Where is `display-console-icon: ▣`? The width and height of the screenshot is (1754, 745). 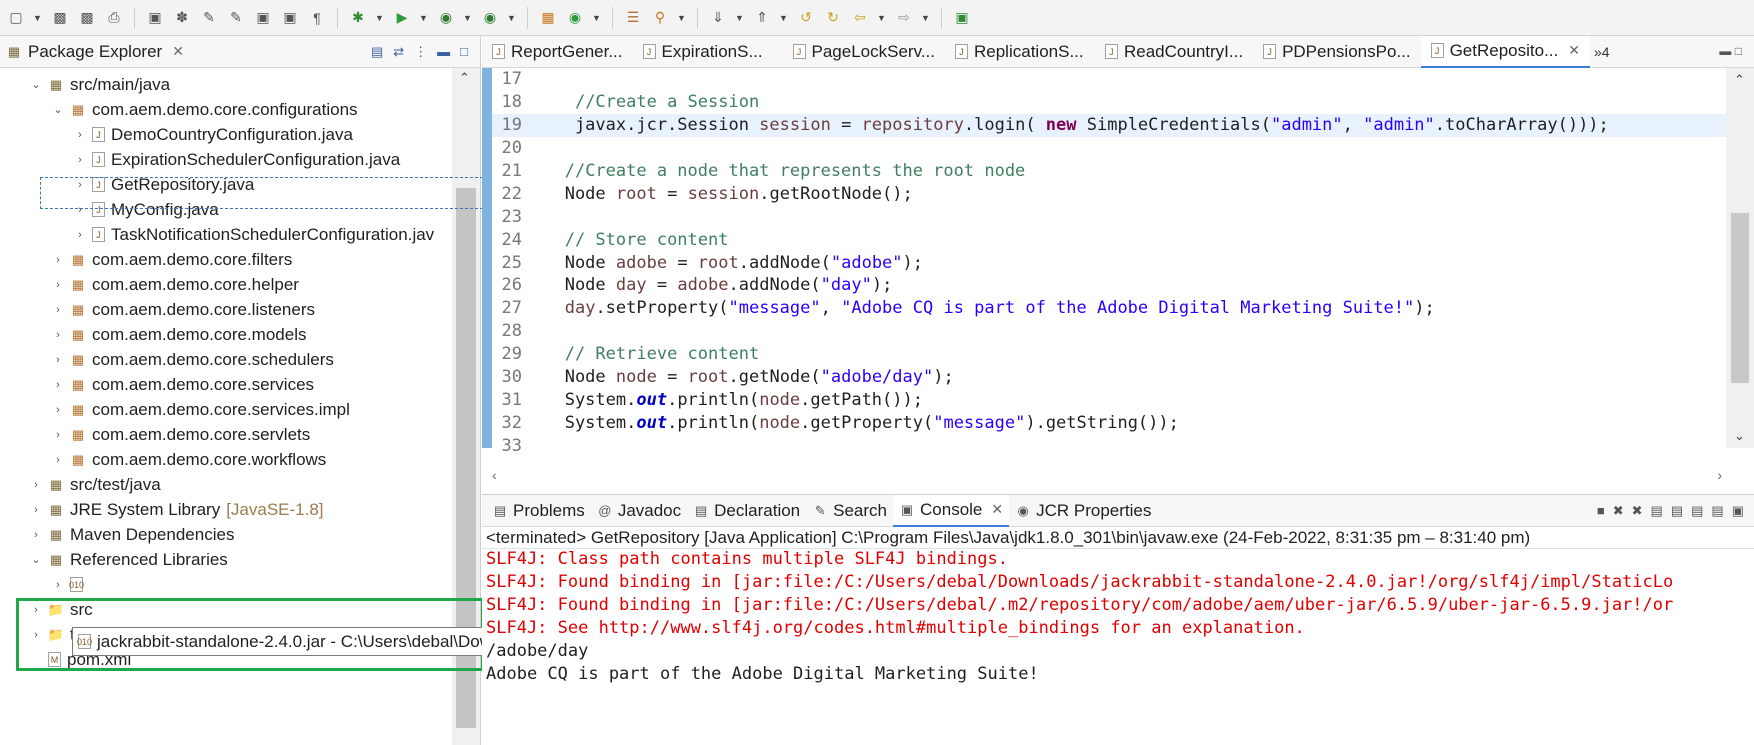
display-console-icon: ▣ is located at coordinates (1738, 511).